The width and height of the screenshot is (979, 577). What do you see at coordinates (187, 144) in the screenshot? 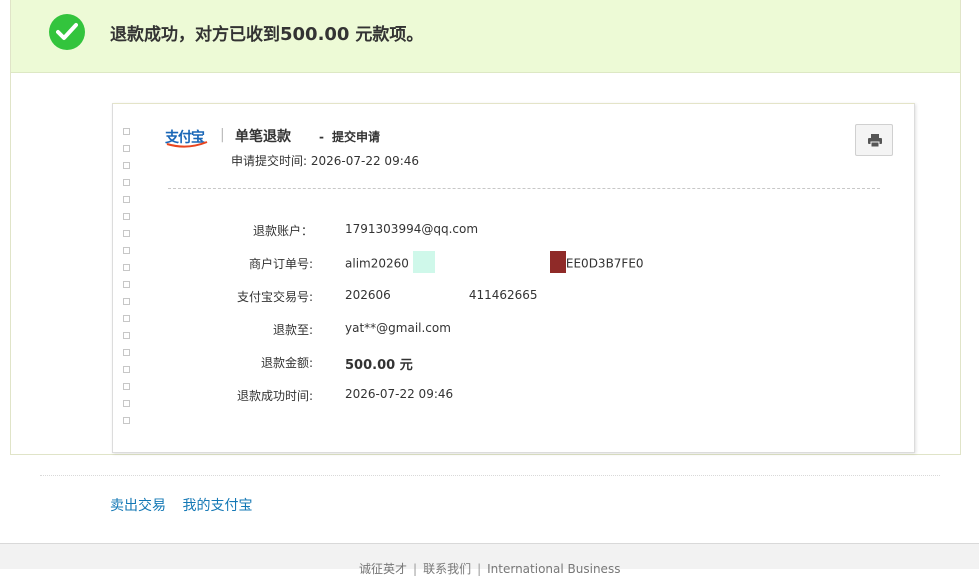
I see `logo-swoosh-icon` at bounding box center [187, 144].